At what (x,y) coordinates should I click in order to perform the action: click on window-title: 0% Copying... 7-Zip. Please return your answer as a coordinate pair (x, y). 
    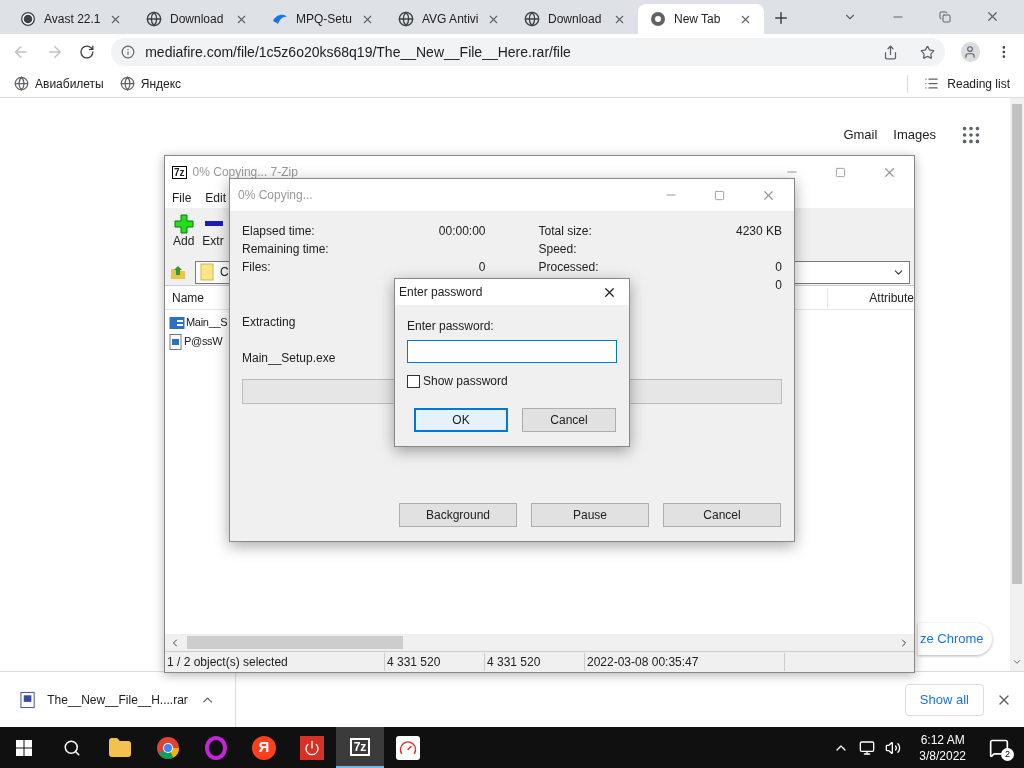
    Looking at the image, I should click on (245, 172).